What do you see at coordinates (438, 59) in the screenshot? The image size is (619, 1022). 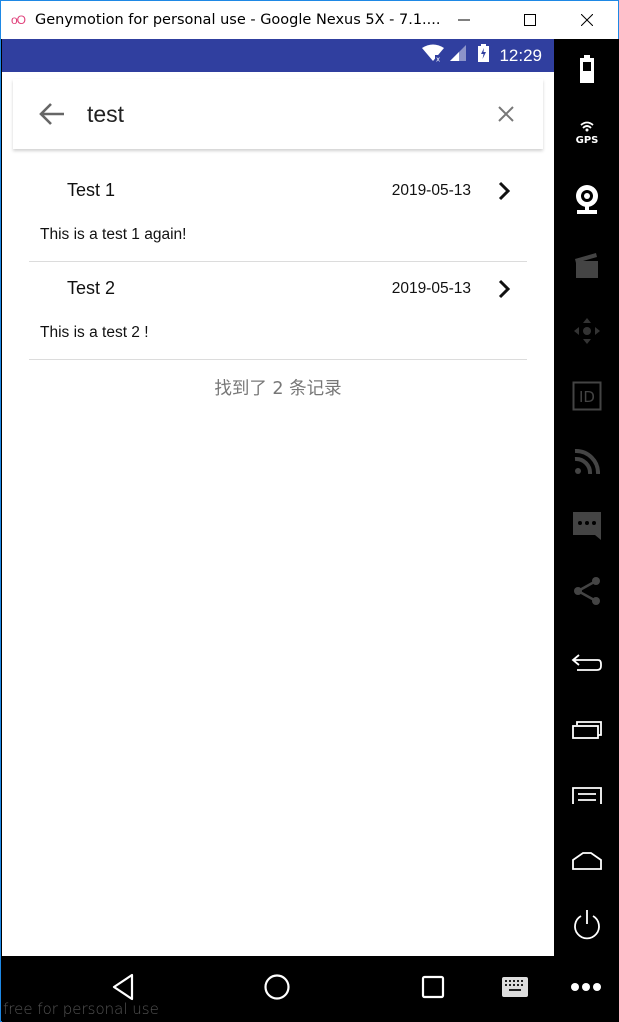 I see `svg-text: x` at bounding box center [438, 59].